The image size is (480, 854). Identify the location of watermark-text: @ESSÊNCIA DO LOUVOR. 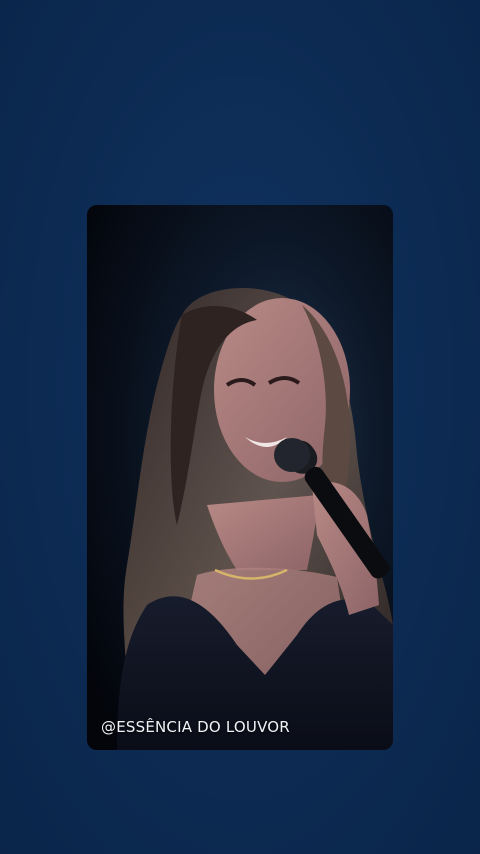
(195, 727).